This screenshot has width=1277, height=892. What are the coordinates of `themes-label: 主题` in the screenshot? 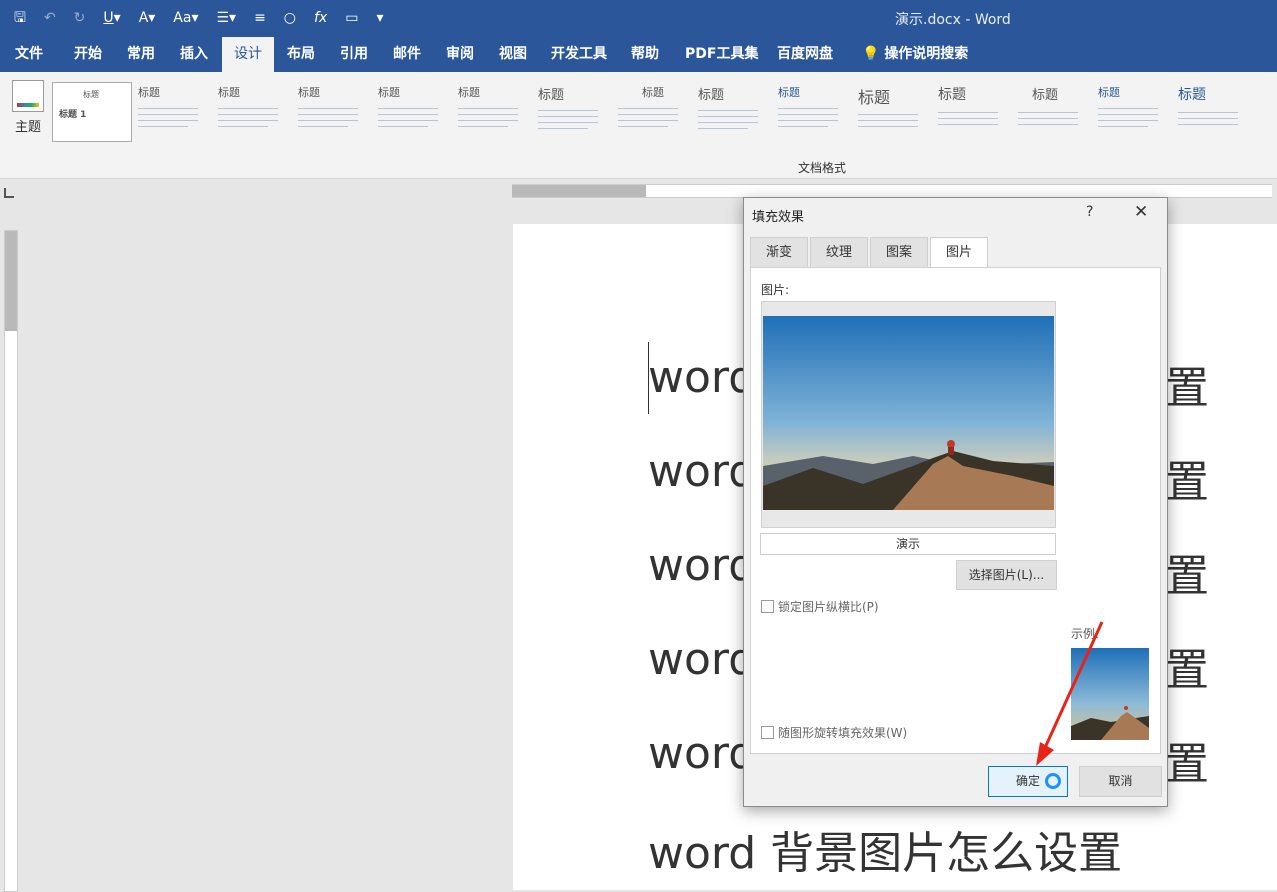 It's located at (27, 127).